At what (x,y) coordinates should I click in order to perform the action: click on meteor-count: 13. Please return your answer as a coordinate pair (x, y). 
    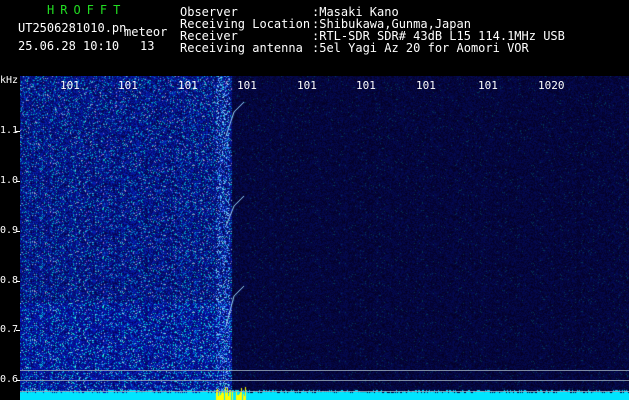
    Looking at the image, I should click on (147, 46).